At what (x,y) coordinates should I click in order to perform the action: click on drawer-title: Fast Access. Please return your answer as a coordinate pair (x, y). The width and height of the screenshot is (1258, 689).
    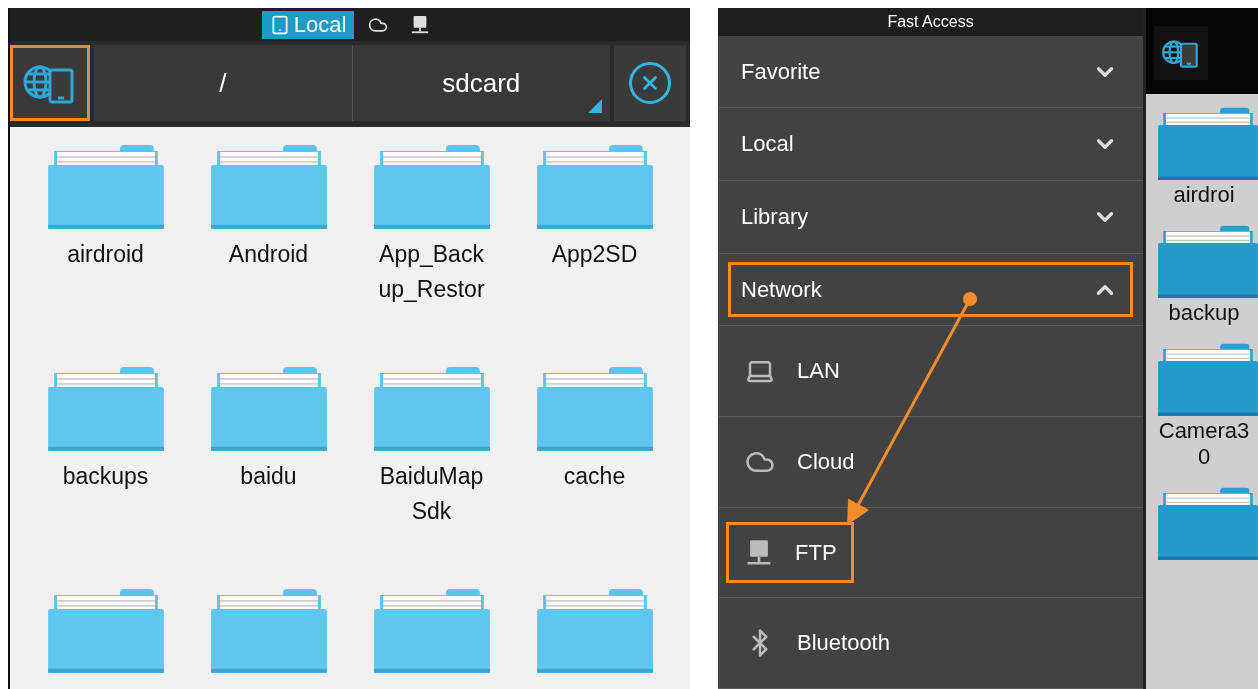
    Looking at the image, I should click on (930, 22).